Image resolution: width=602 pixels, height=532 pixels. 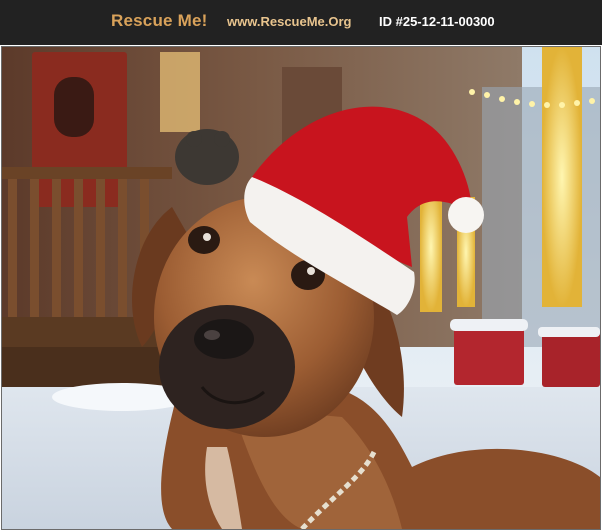 I want to click on rescue-me-logo: Rescue Me!, so click(x=159, y=21).